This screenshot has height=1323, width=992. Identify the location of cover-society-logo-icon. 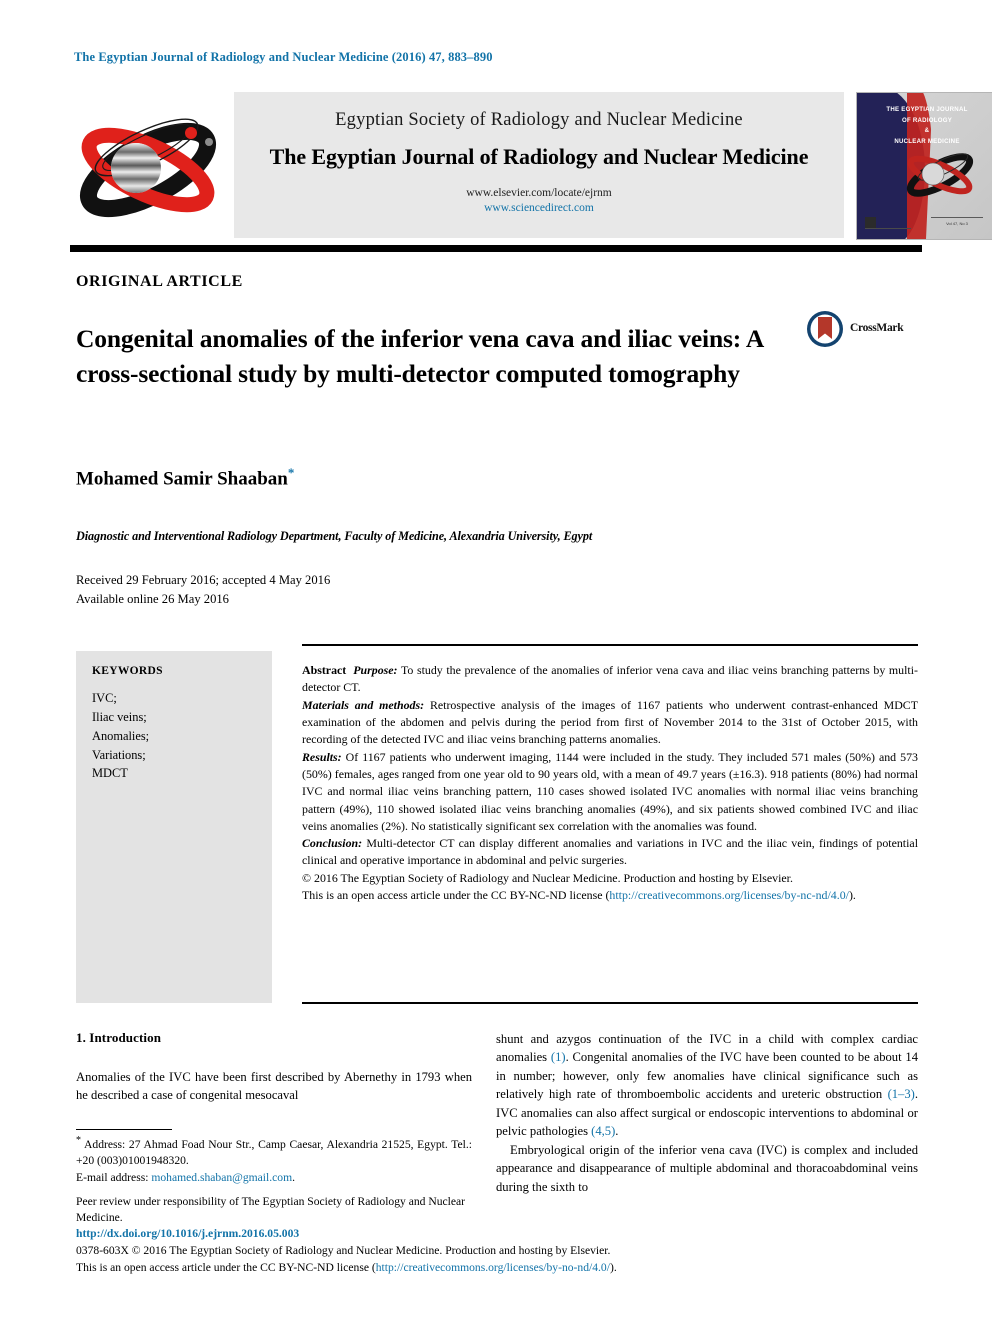
(940, 175).